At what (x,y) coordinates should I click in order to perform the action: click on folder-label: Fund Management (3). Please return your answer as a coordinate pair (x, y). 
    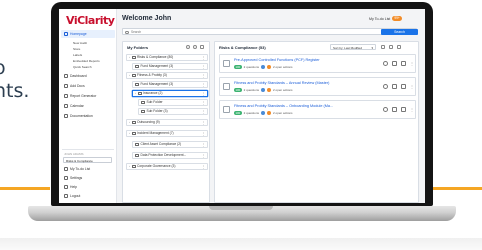
    Looking at the image, I should click on (157, 66).